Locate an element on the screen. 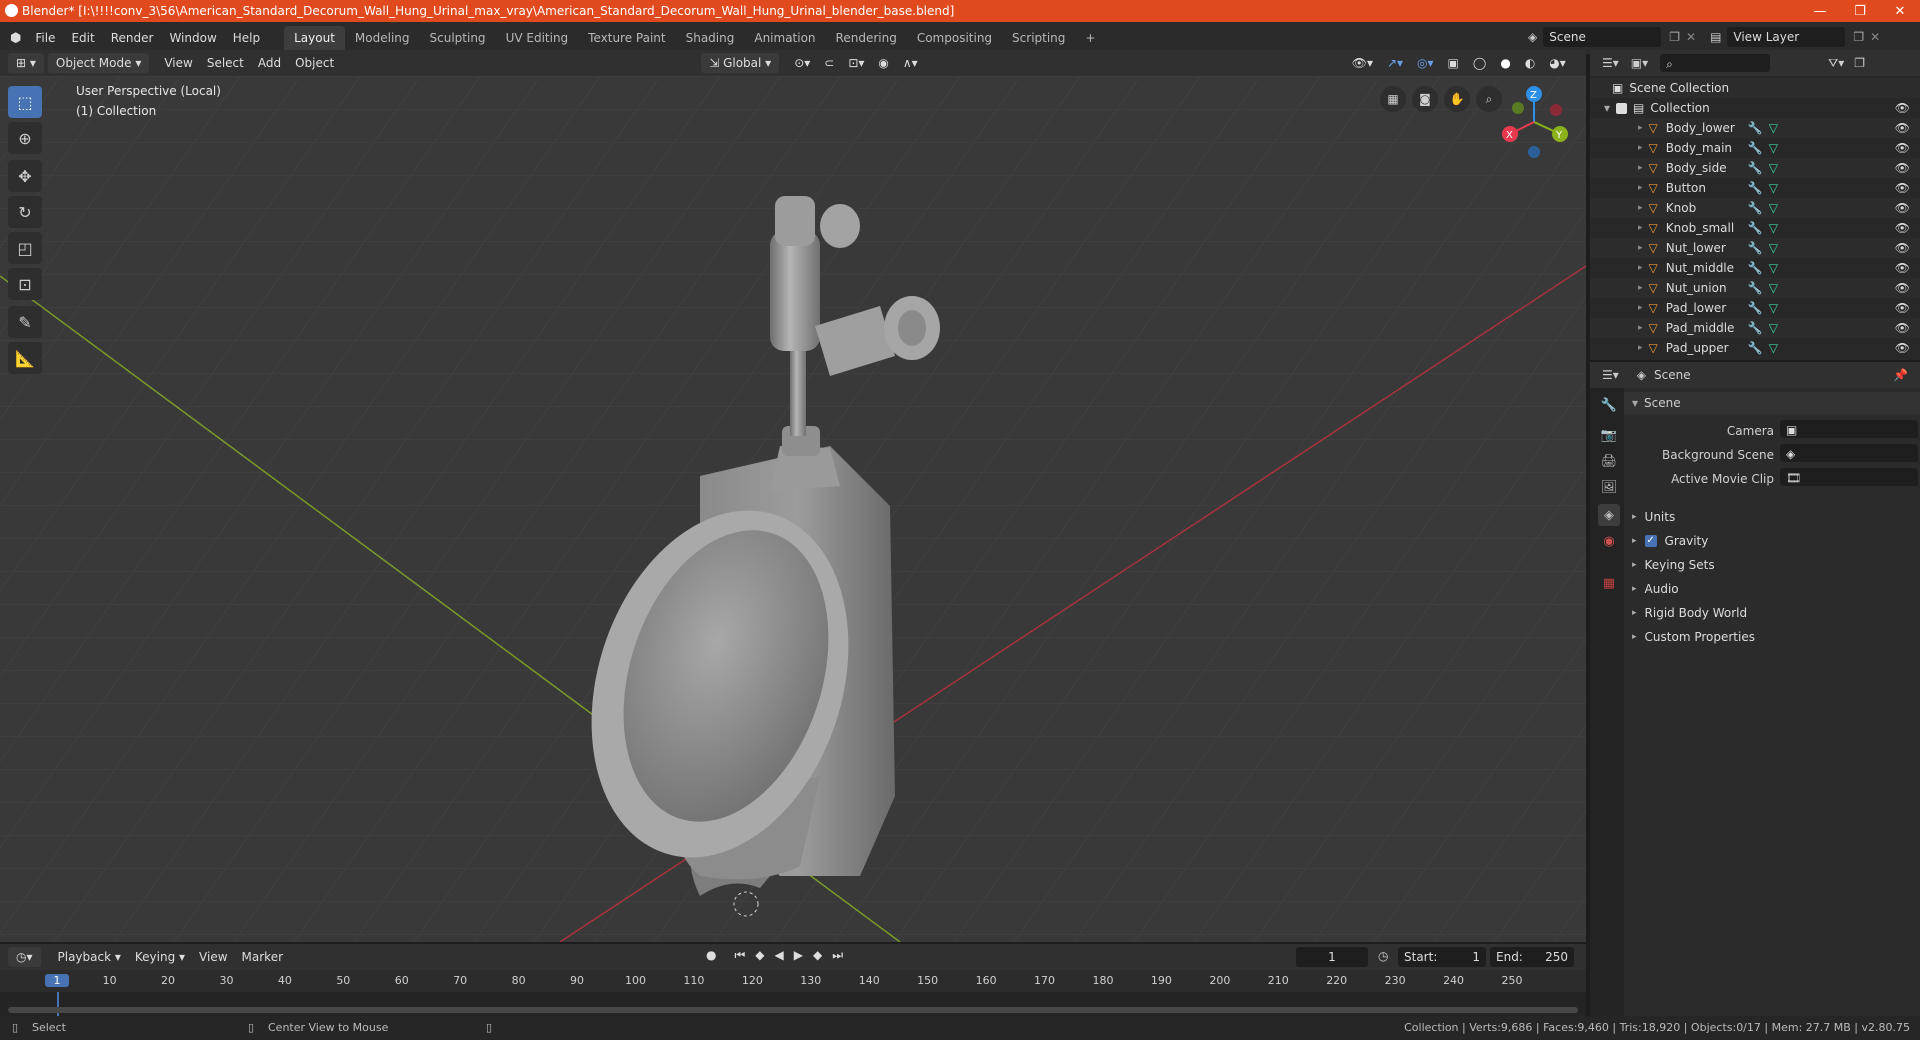  properties-section: ▸ Units is located at coordinates (1772, 517).